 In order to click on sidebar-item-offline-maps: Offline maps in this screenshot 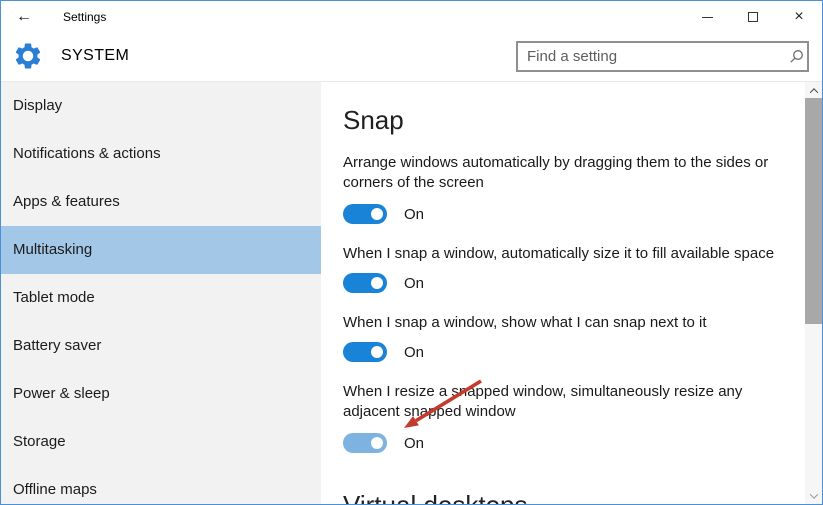, I will do `click(161, 485)`.